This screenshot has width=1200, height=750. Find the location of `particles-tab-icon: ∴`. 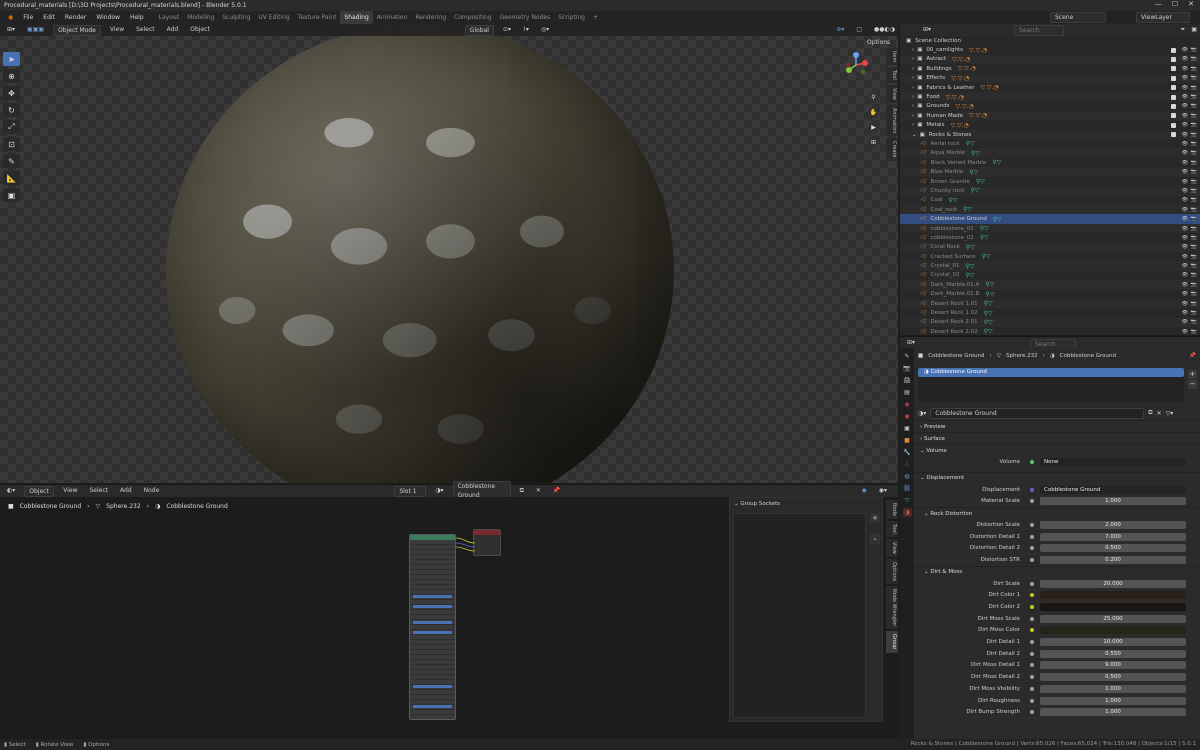

particles-tab-icon: ∴ is located at coordinates (907, 464).